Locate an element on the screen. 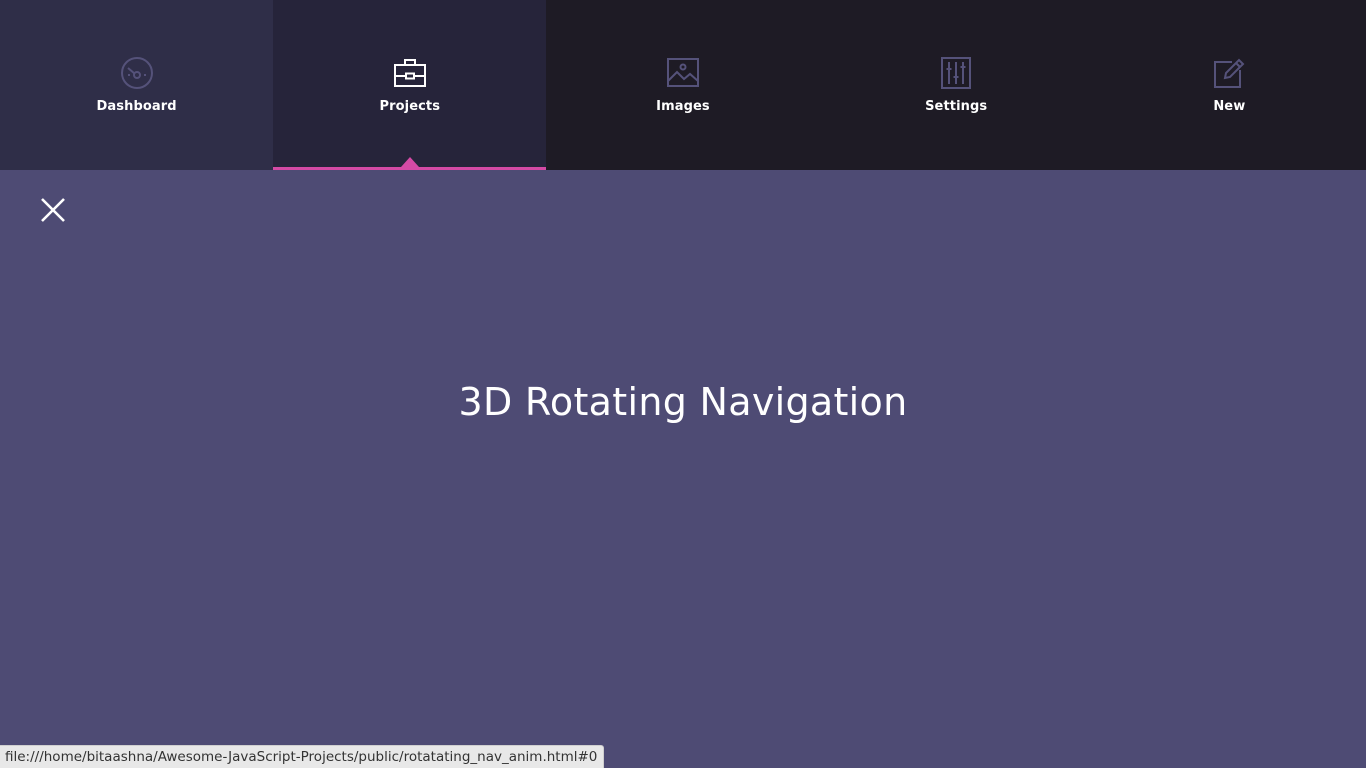 This screenshot has height=768, width=1366. nav-item-projects: Projects is located at coordinates (410, 85).